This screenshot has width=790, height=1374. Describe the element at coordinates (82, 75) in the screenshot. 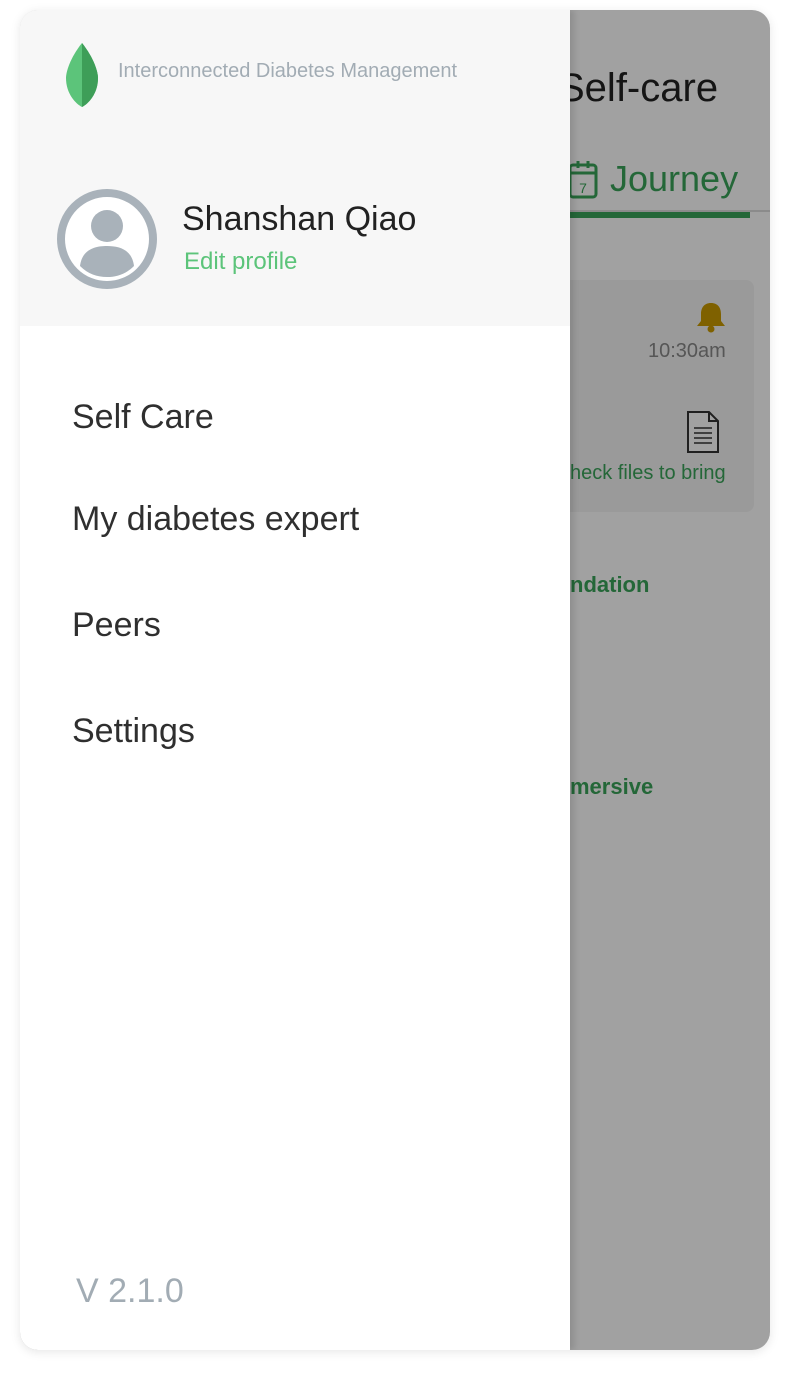

I see `leaf-icon` at that location.